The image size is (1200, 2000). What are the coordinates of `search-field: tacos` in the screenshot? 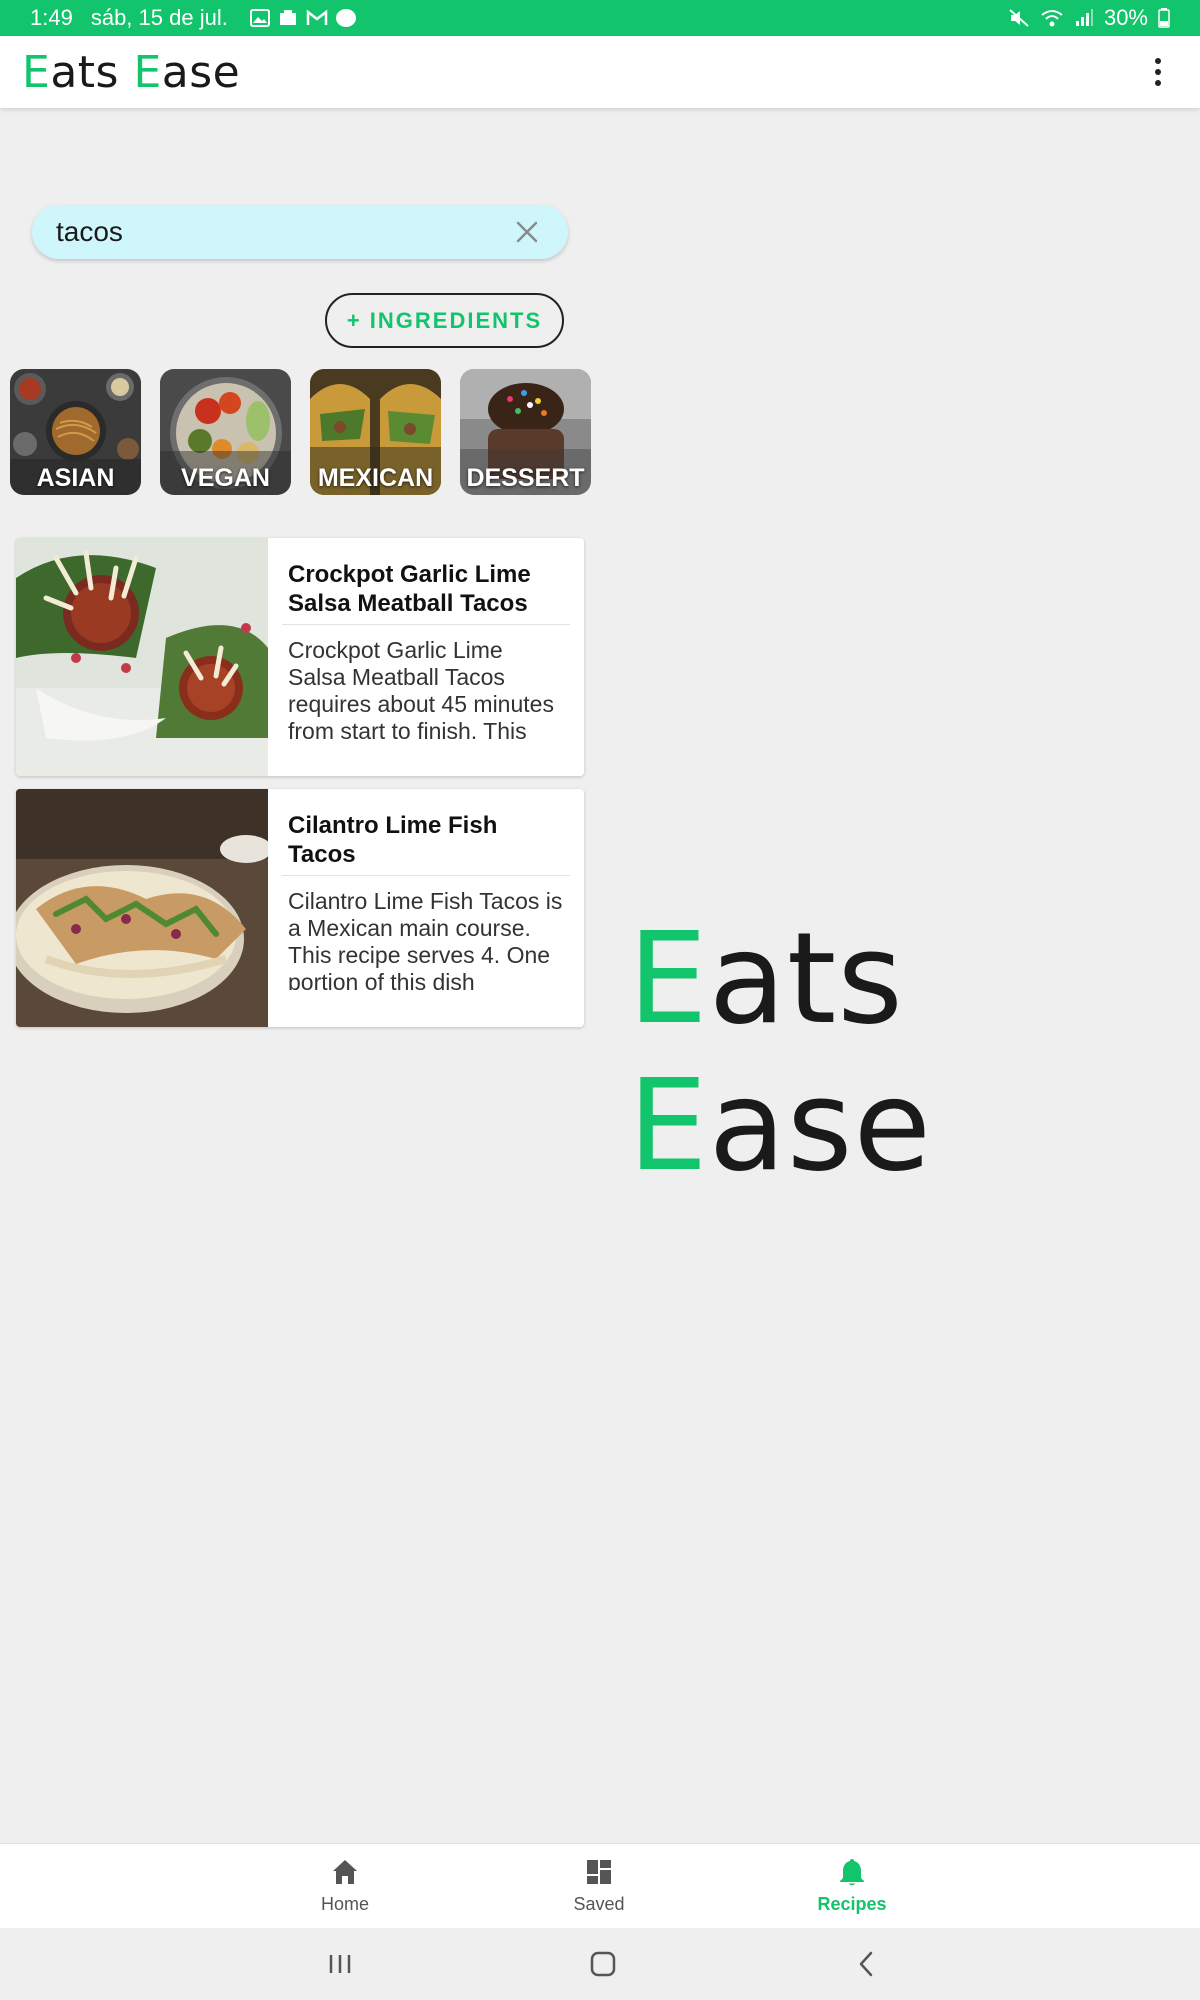 It's located at (300, 232).